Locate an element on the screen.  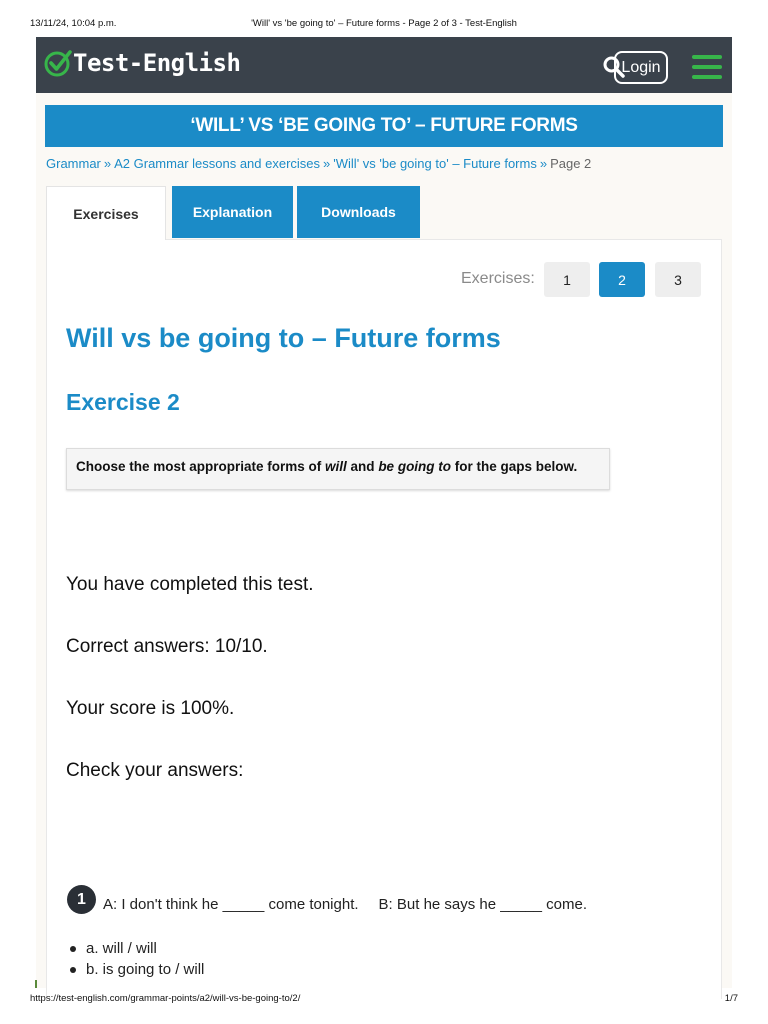
option-a: a. will / will is located at coordinates (121, 948).